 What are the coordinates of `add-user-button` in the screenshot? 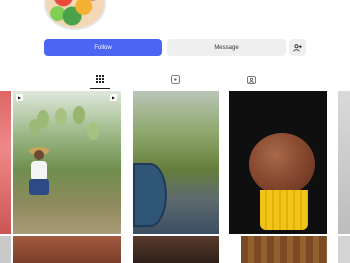 It's located at (297, 47).